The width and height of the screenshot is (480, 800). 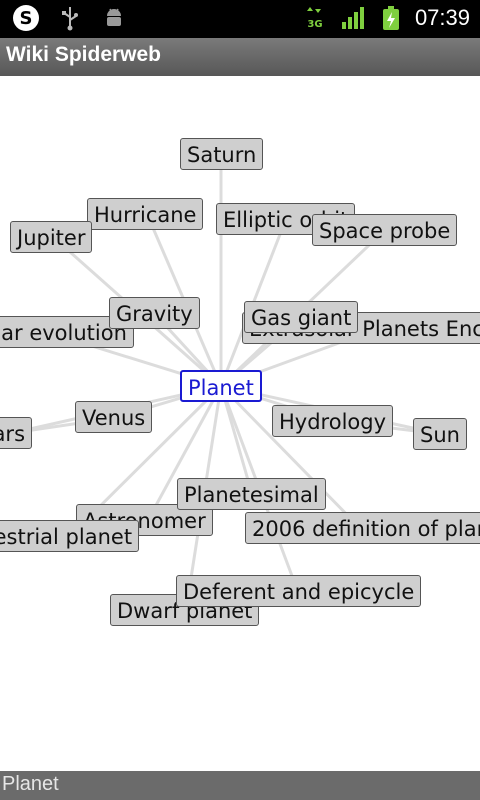 What do you see at coordinates (391, 18) in the screenshot?
I see `battery-charging-icon` at bounding box center [391, 18].